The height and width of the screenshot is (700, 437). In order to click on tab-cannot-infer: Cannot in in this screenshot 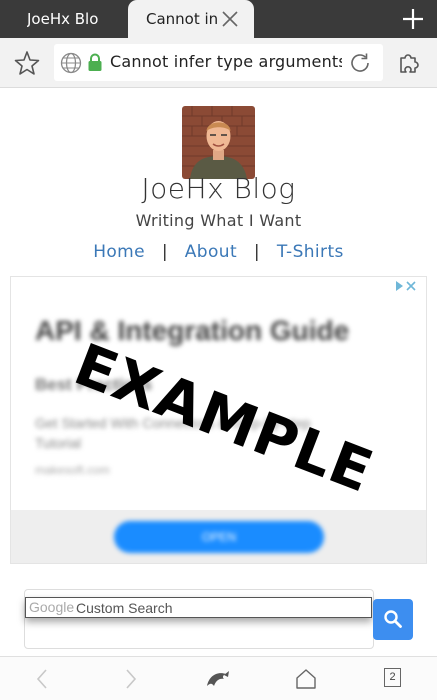, I will do `click(191, 19)`.